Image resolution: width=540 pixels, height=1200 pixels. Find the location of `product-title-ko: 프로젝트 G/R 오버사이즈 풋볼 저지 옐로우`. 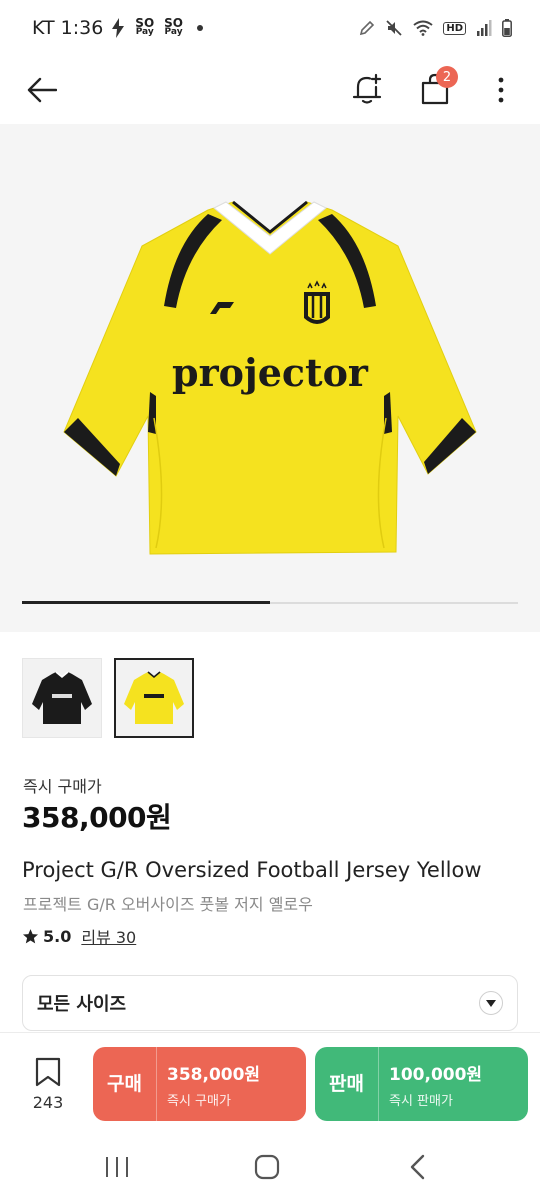

product-title-ko: 프로젝트 G/R 오버사이즈 풋볼 저지 옐로우 is located at coordinates (168, 904).